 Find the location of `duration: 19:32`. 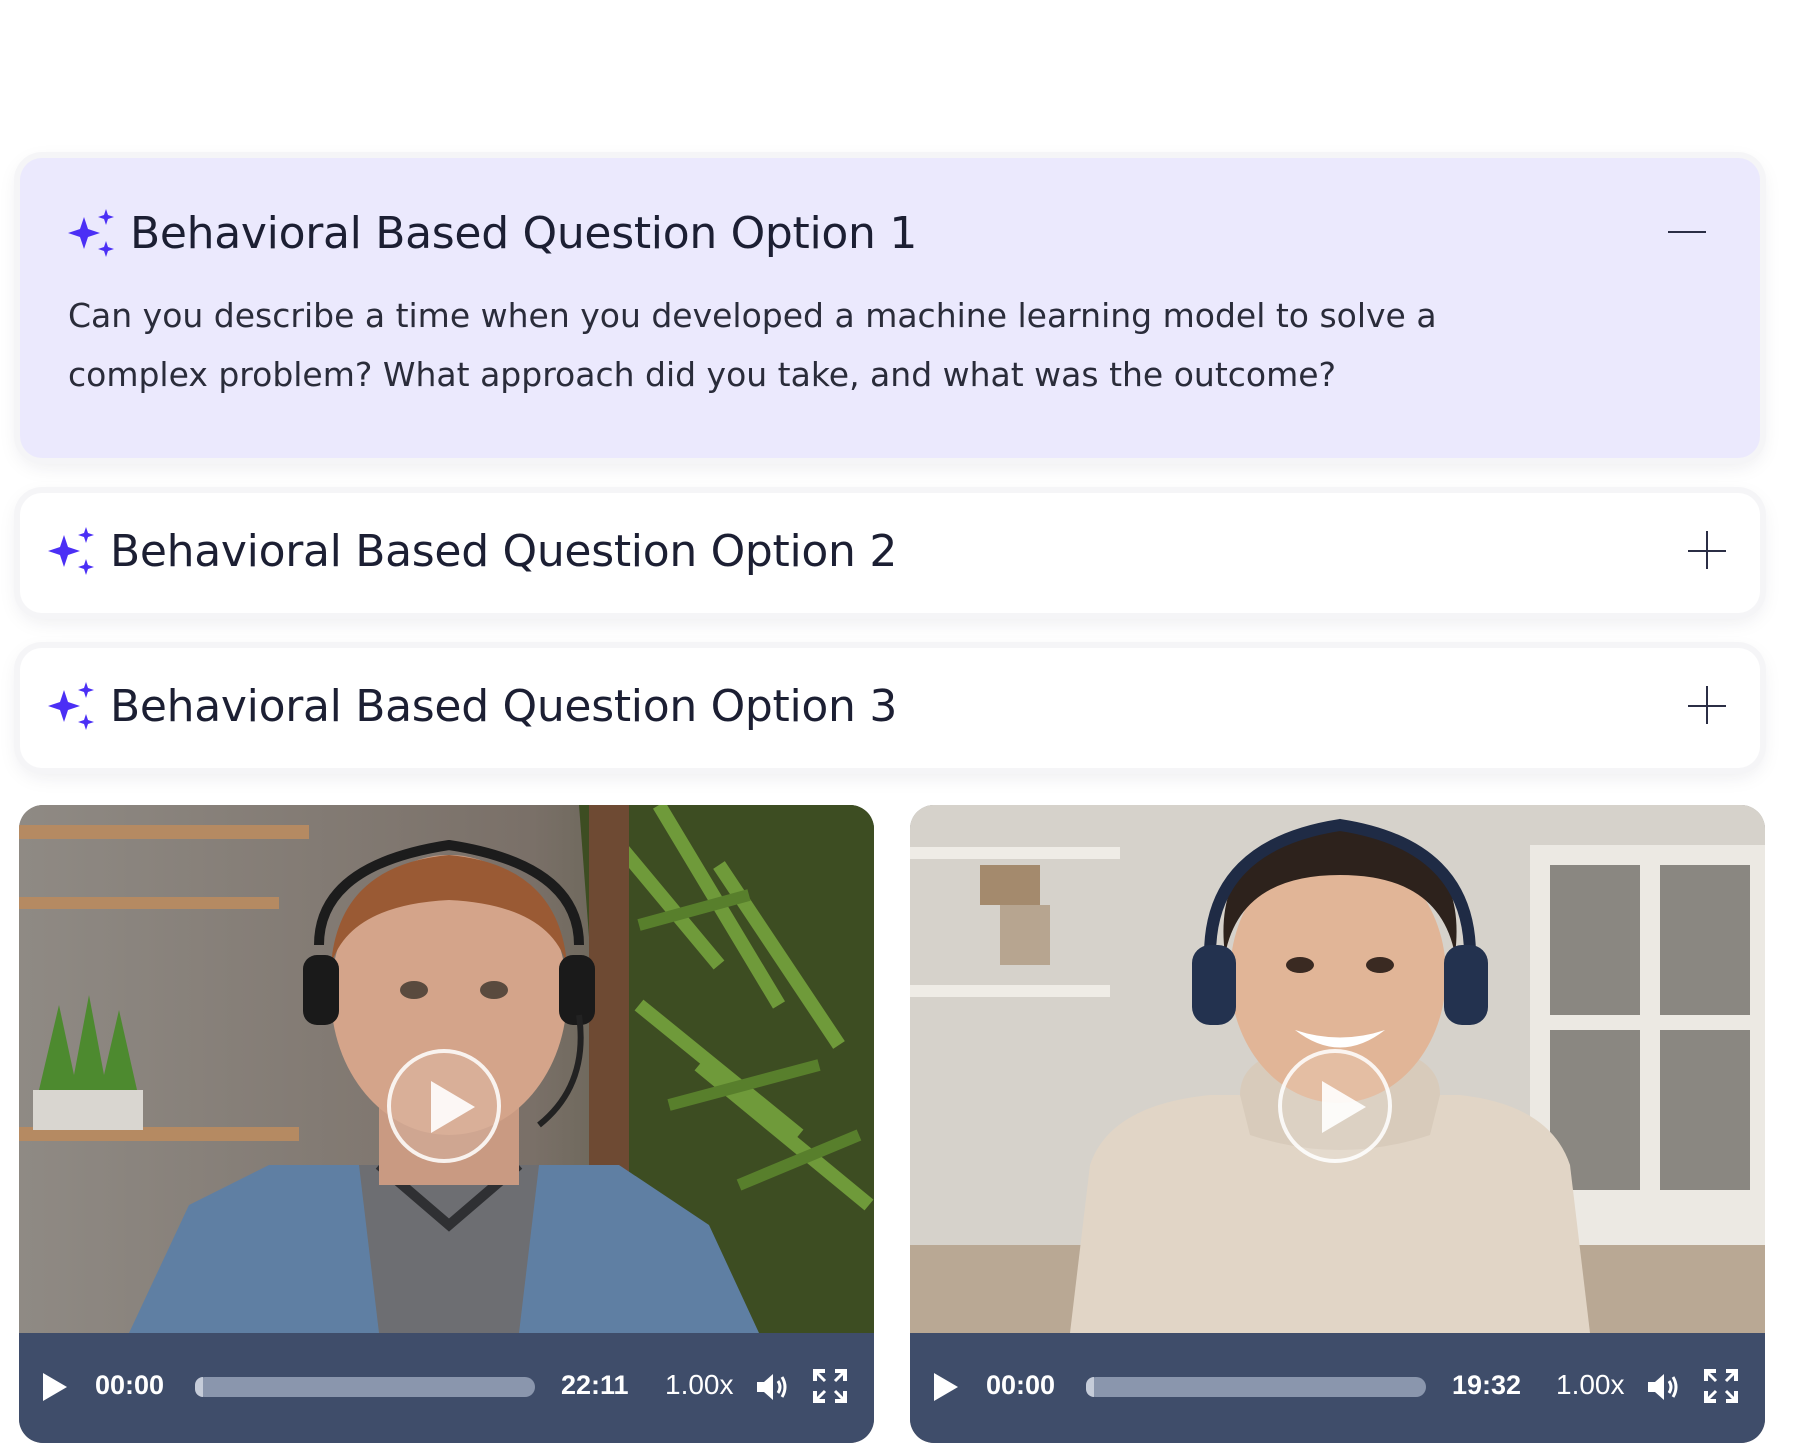

duration: 19:32 is located at coordinates (1487, 1385).